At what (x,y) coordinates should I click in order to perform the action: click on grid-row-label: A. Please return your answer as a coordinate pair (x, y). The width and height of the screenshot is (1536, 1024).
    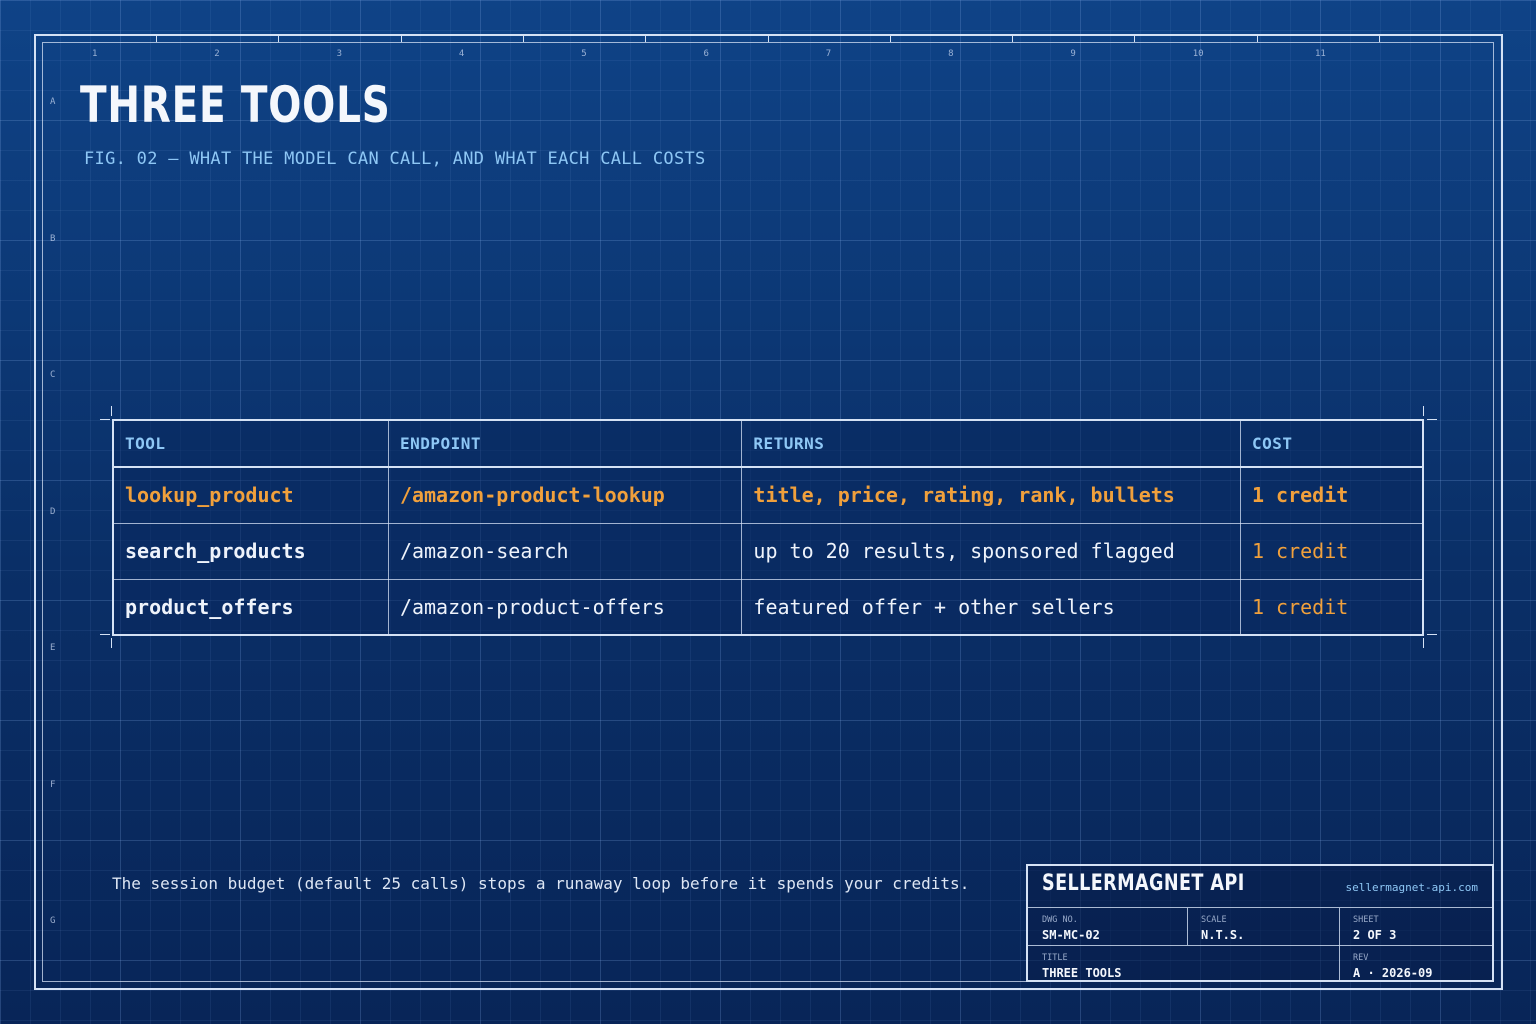
    Looking at the image, I should click on (53, 102).